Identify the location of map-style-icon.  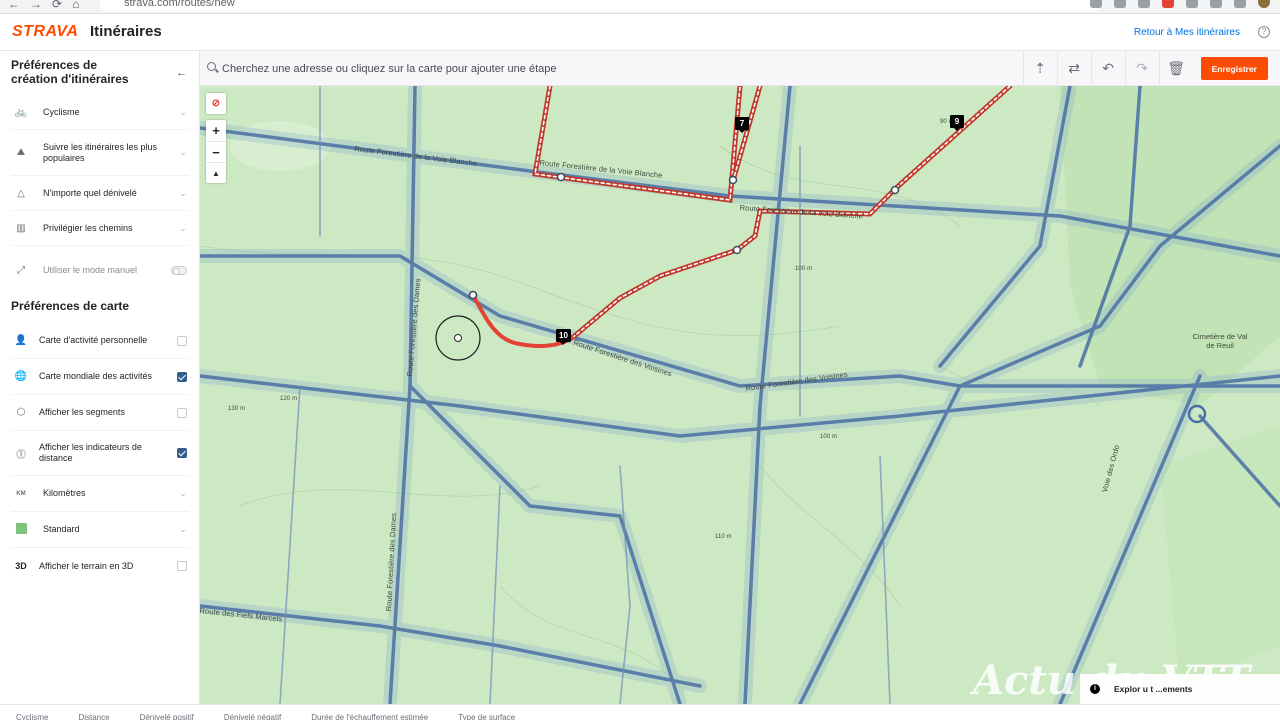
(21, 529).